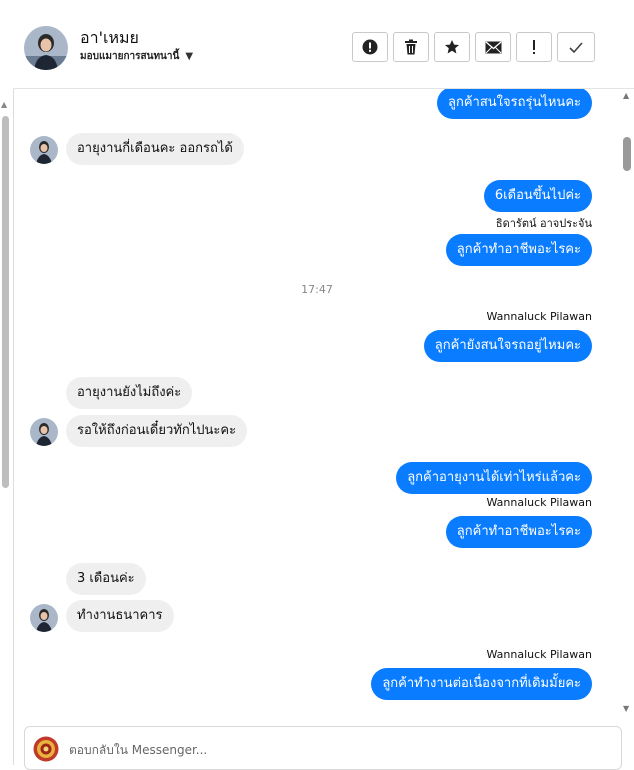 The width and height of the screenshot is (634, 770). I want to click on alert-circle-icon, so click(370, 47).